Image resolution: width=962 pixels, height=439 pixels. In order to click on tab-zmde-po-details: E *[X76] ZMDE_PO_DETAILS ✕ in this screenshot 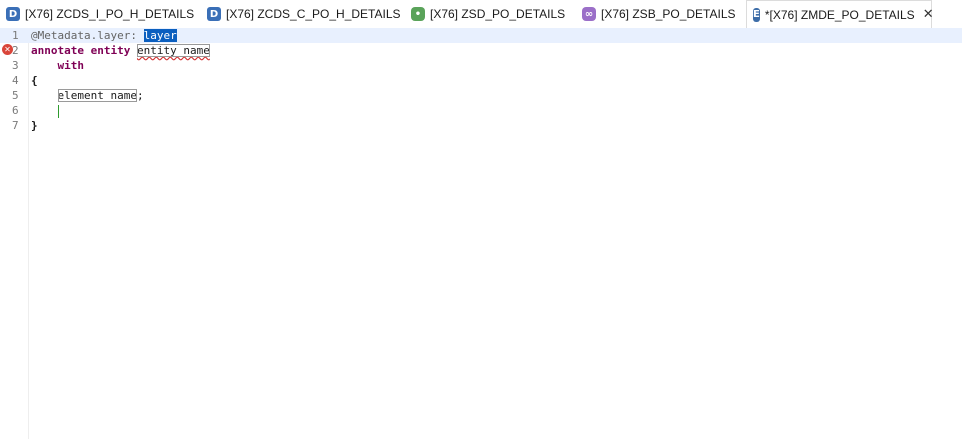, I will do `click(840, 14)`.